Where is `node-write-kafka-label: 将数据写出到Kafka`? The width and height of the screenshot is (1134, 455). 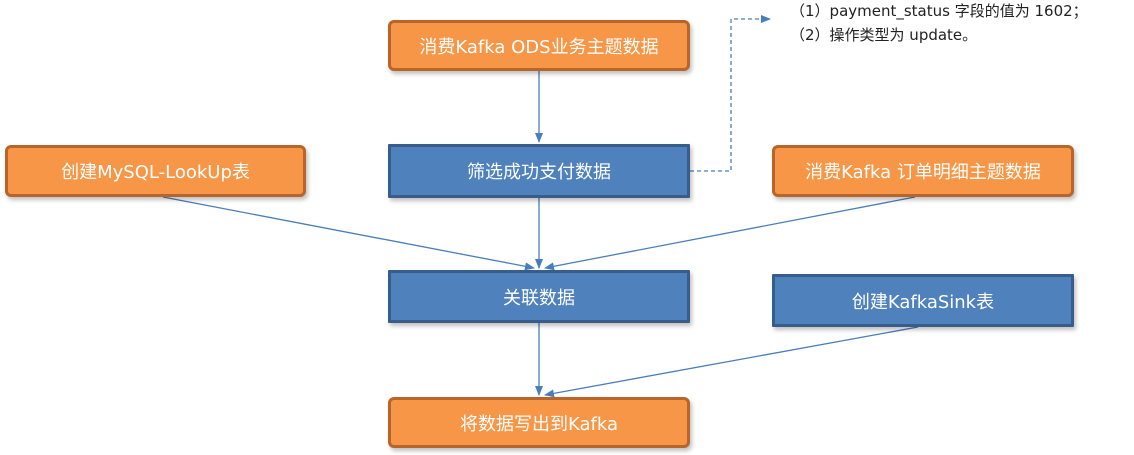
node-write-kafka-label: 将数据写出到Kafka is located at coordinates (539, 424).